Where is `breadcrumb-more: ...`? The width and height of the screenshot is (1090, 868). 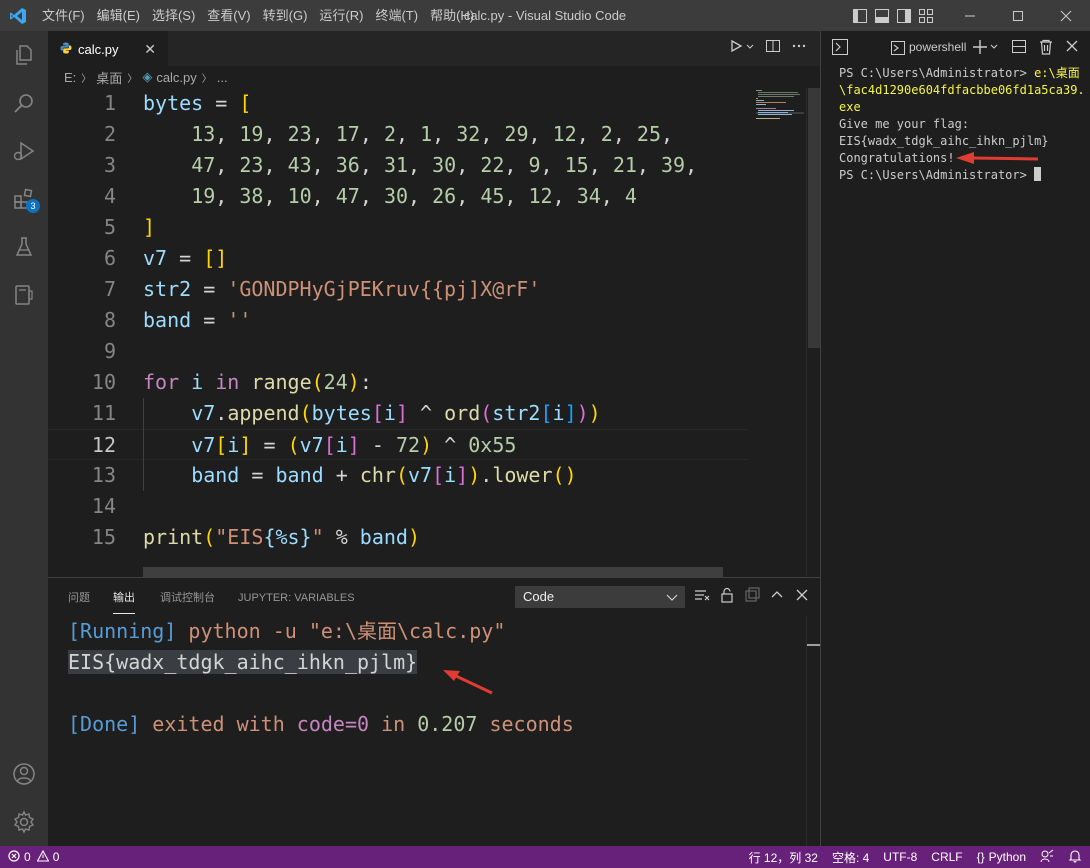
breadcrumb-more: ... is located at coordinates (222, 77).